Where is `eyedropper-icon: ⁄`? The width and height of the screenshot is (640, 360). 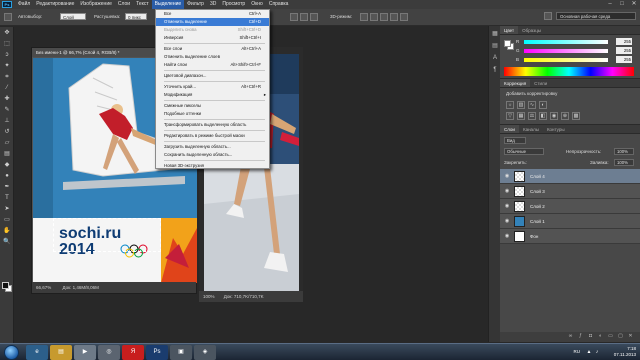 eyedropper-icon: ⁄ is located at coordinates (7, 88).